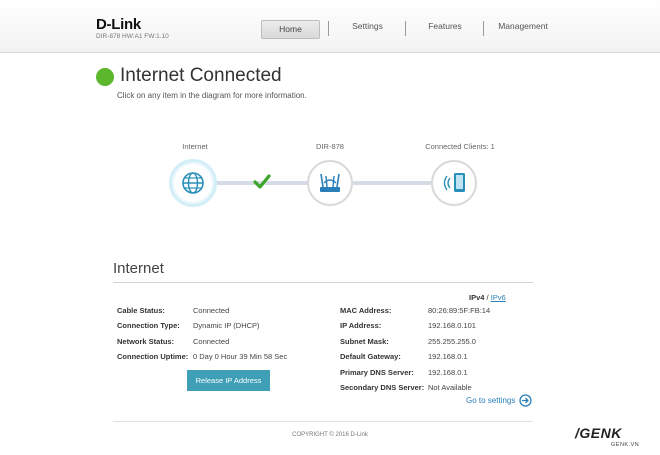  What do you see at coordinates (323, 282) in the screenshot?
I see `section-divider` at bounding box center [323, 282].